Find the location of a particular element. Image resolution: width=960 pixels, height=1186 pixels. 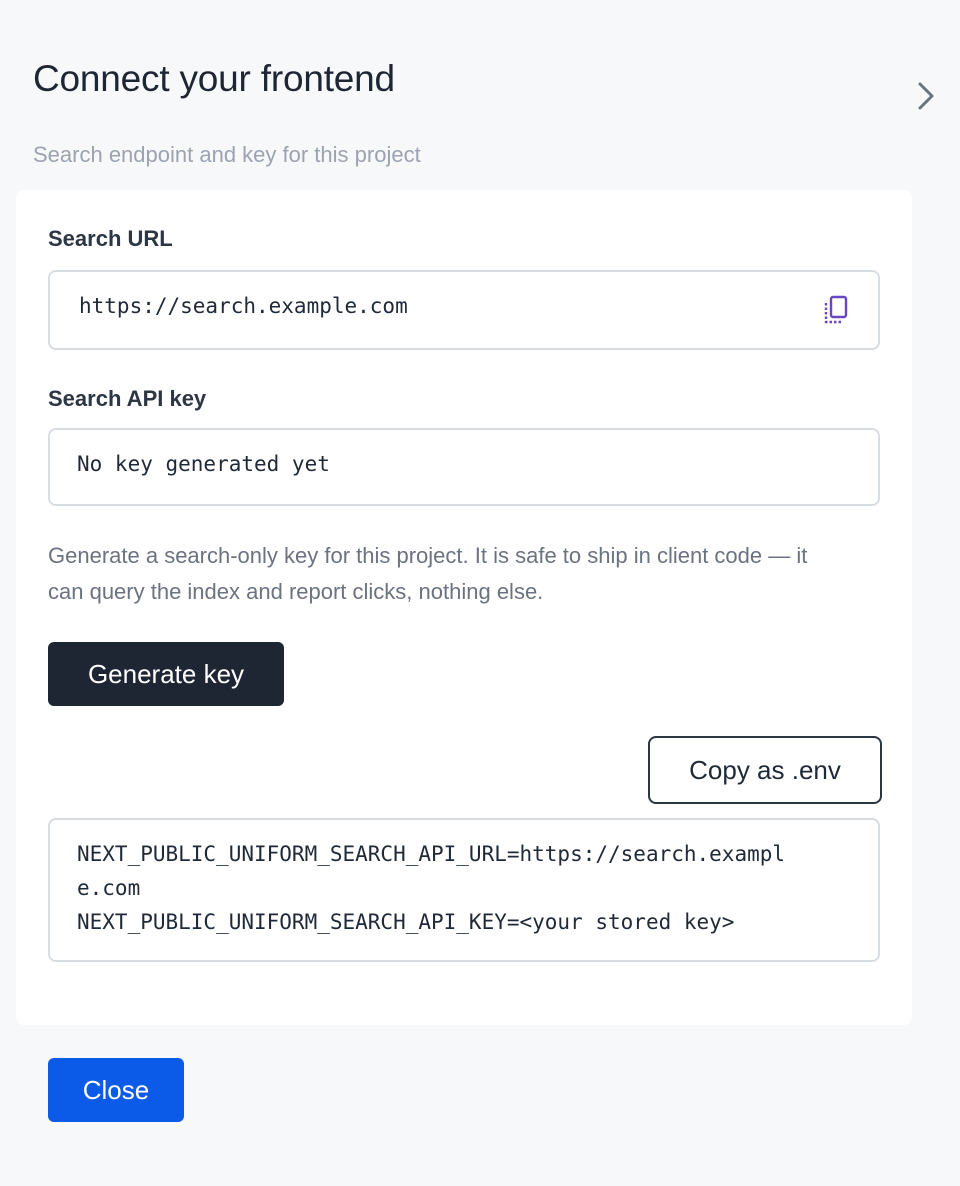

dialog-subtitle: Search endpoint and key for this project is located at coordinates (227, 154).